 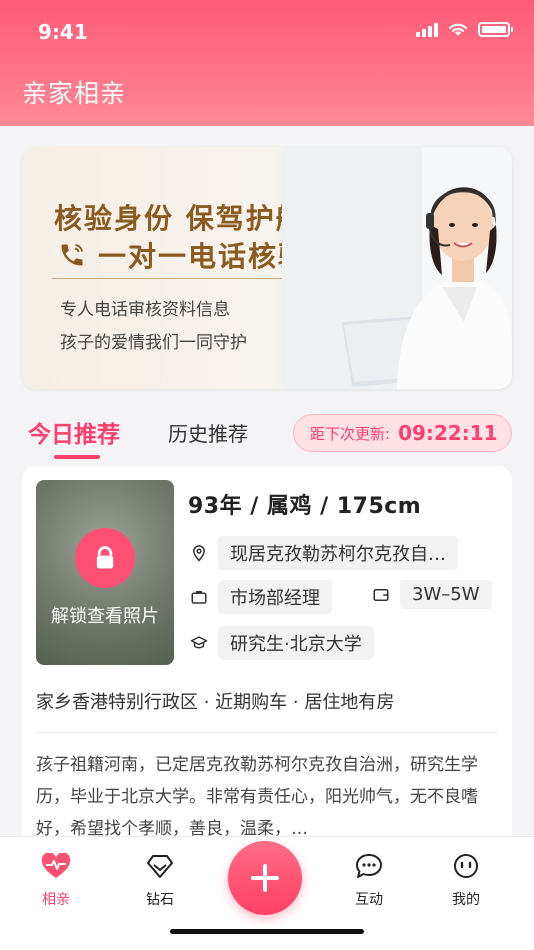 I want to click on countdown-label: 距下次更新:, so click(x=350, y=433).